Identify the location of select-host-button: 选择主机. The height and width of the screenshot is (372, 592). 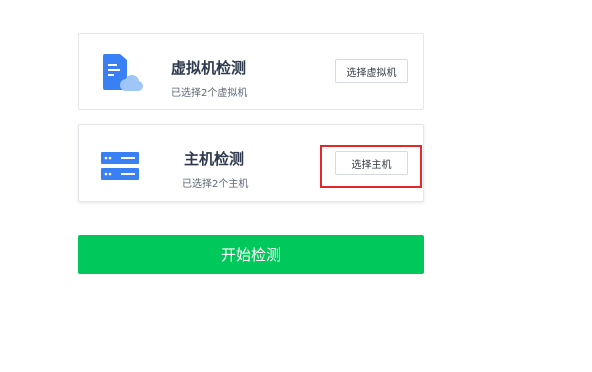
(371, 163).